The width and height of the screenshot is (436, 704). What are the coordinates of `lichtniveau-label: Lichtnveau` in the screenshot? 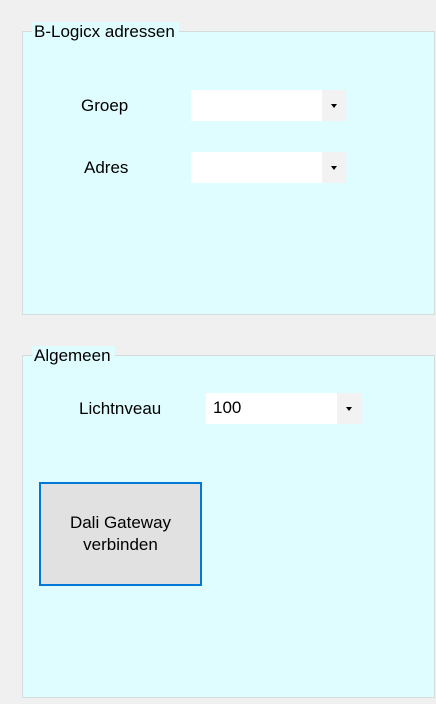 It's located at (120, 408).